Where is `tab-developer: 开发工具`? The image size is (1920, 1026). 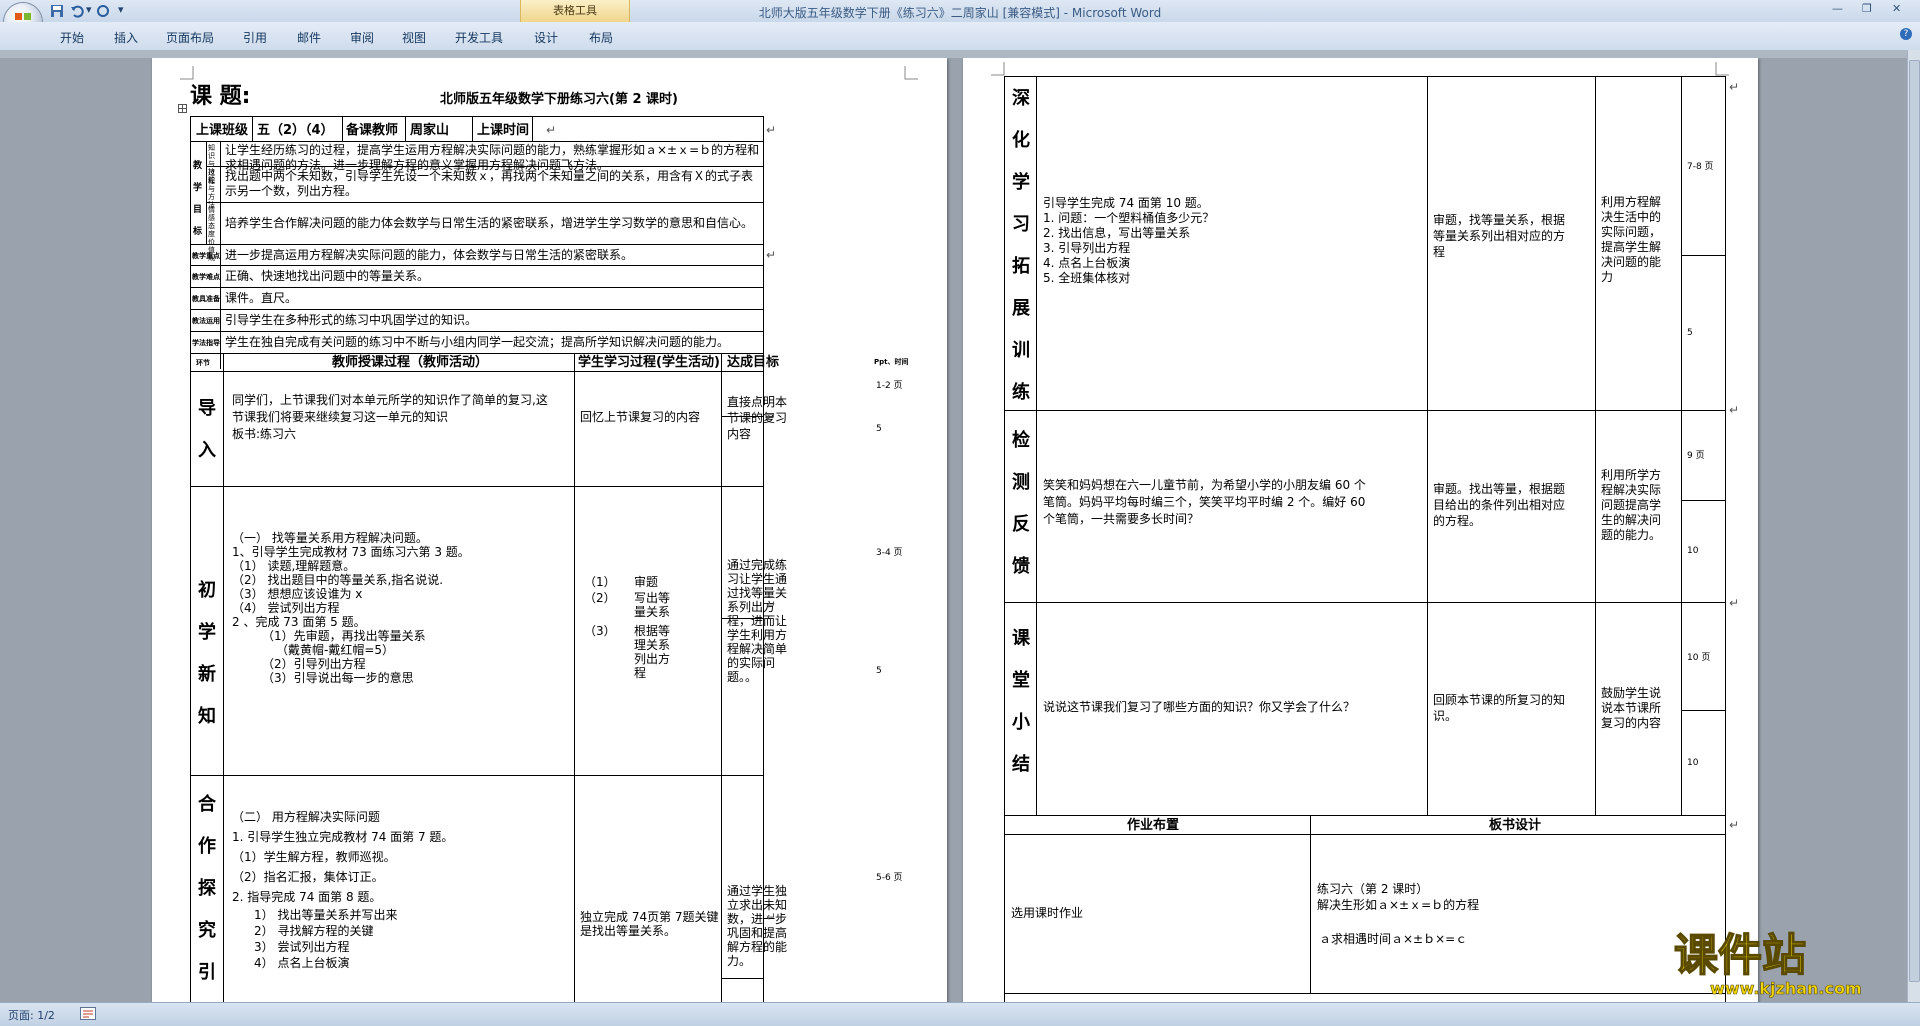 tab-developer: 开发工具 is located at coordinates (479, 37).